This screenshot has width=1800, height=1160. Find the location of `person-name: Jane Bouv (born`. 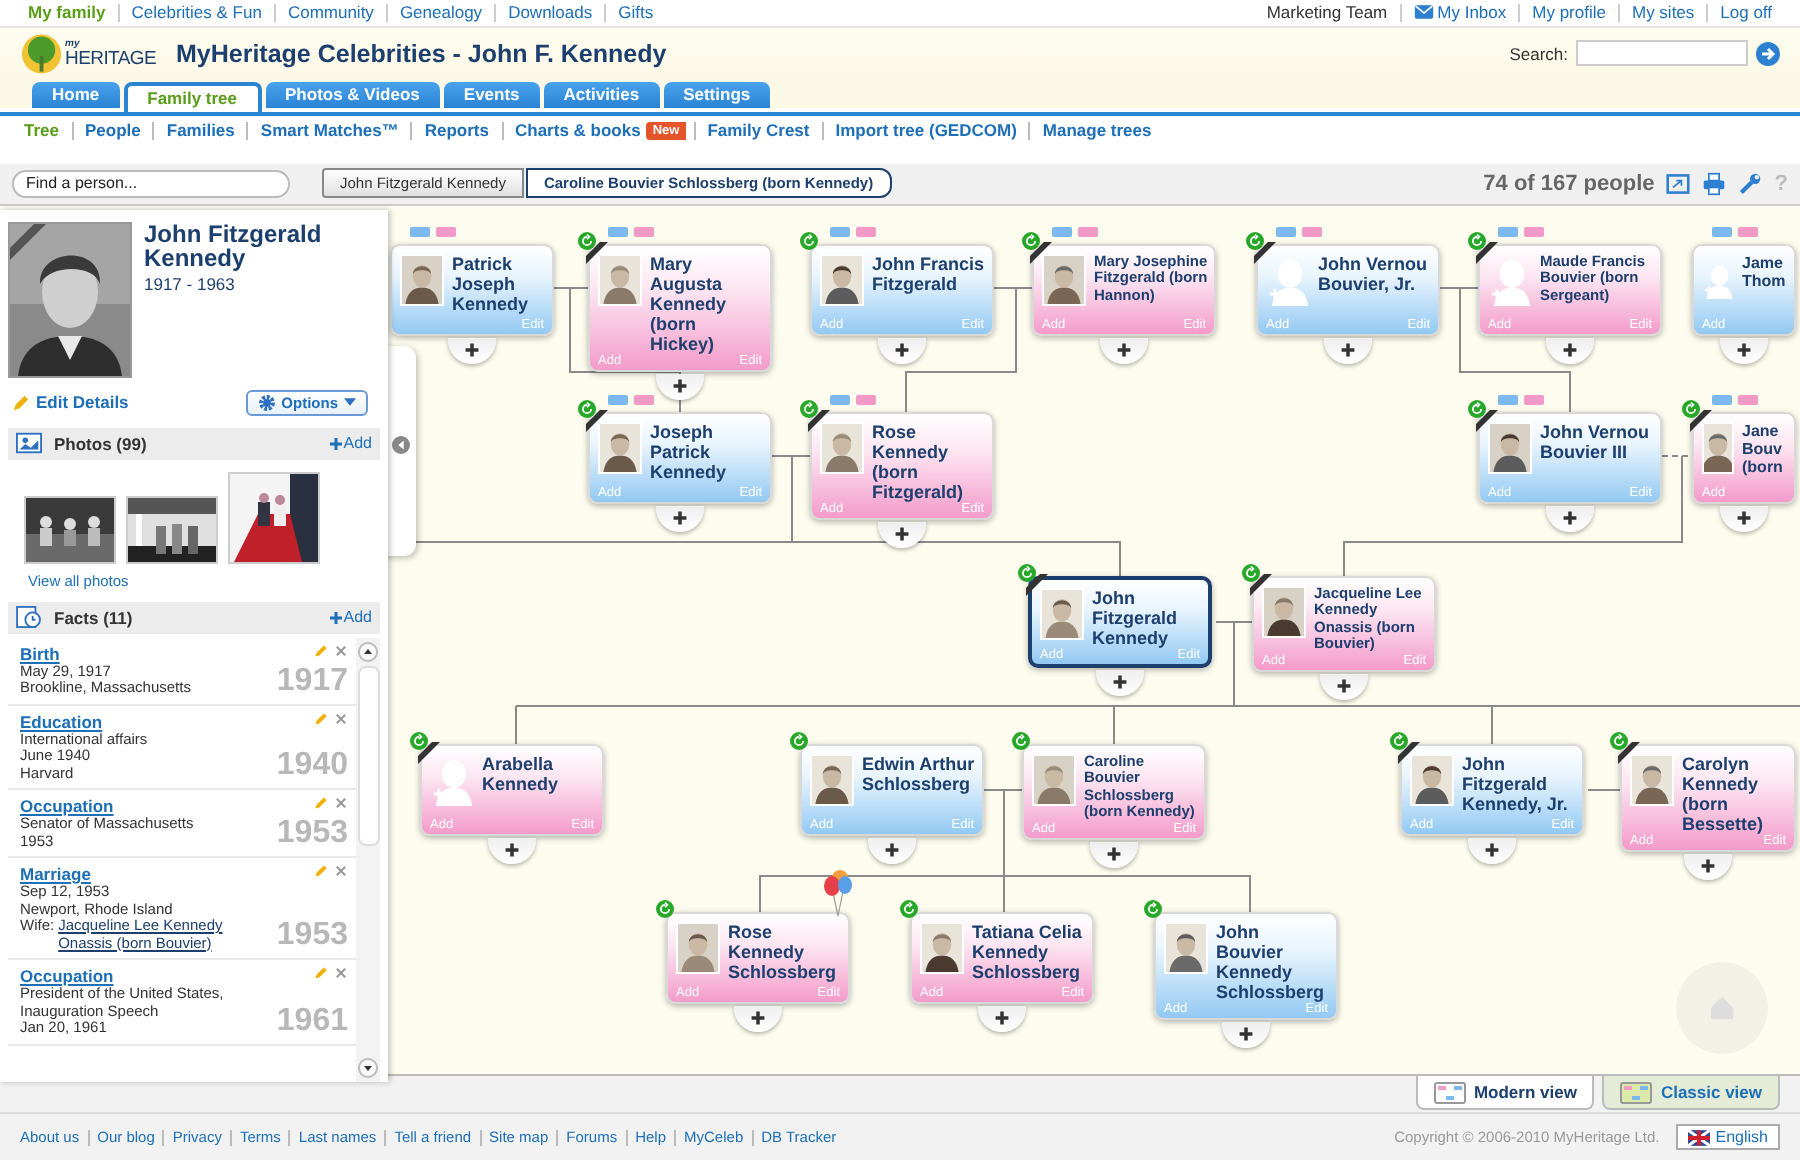

person-name: Jane Bouv (born is located at coordinates (1763, 450).